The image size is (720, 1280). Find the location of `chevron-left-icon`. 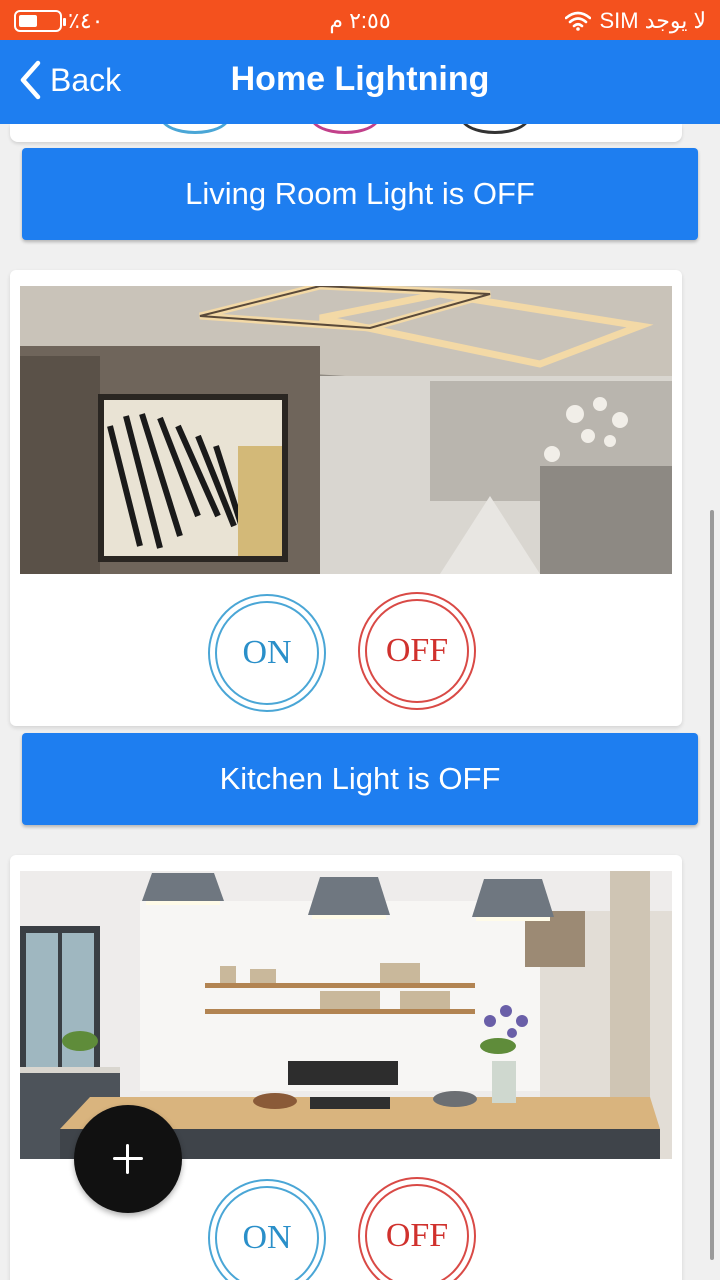

chevron-left-icon is located at coordinates (30, 80).